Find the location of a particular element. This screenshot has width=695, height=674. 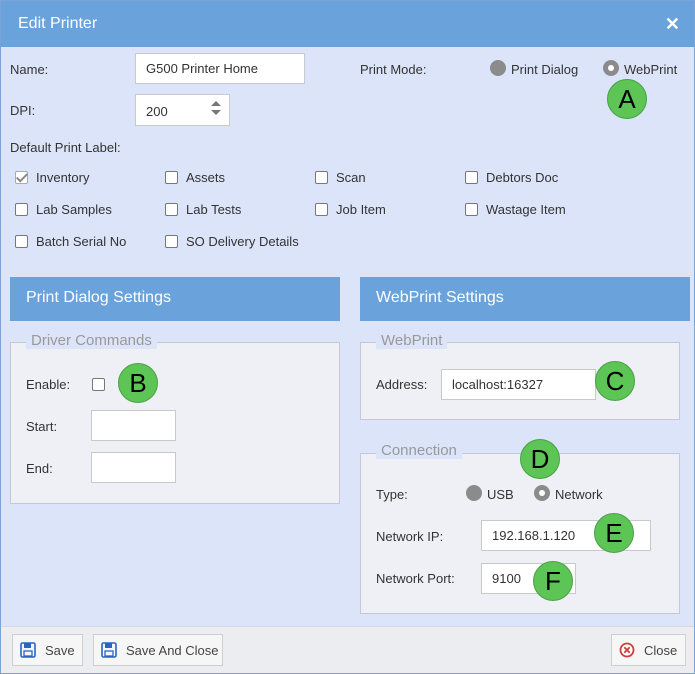

webprint-settings-header: WebPrint Settings is located at coordinates (525, 299).